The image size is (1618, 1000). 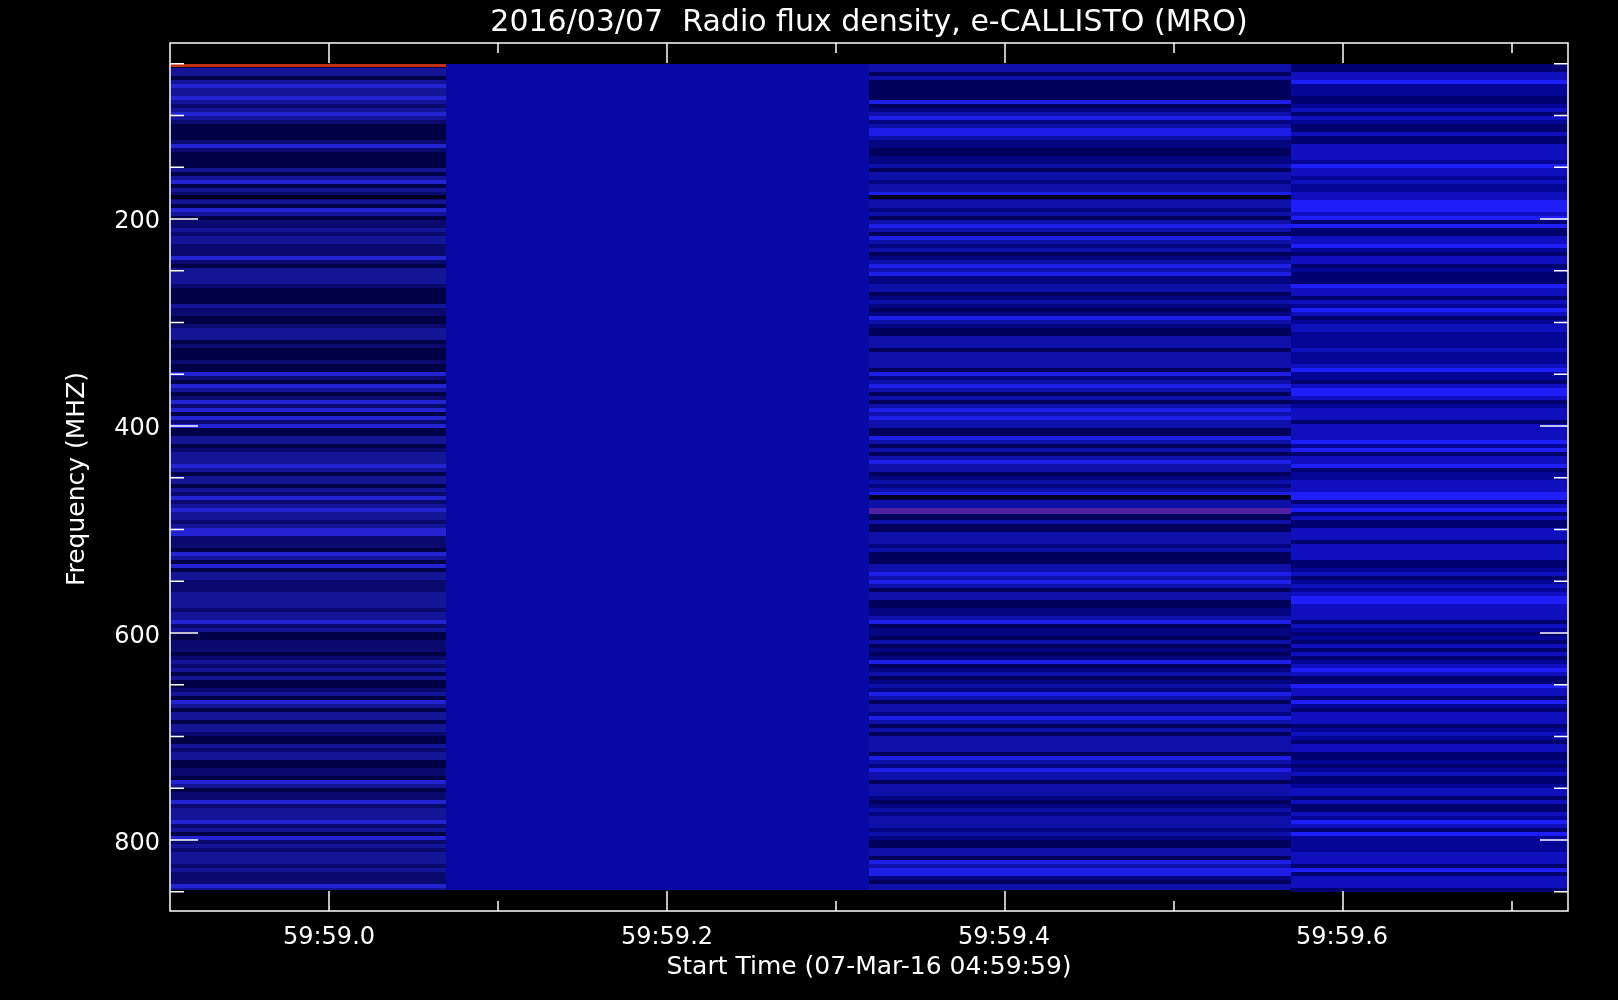 I want to click on x-axis-label: Start Time (07-Mar-16 04:59:59), so click(x=869, y=965).